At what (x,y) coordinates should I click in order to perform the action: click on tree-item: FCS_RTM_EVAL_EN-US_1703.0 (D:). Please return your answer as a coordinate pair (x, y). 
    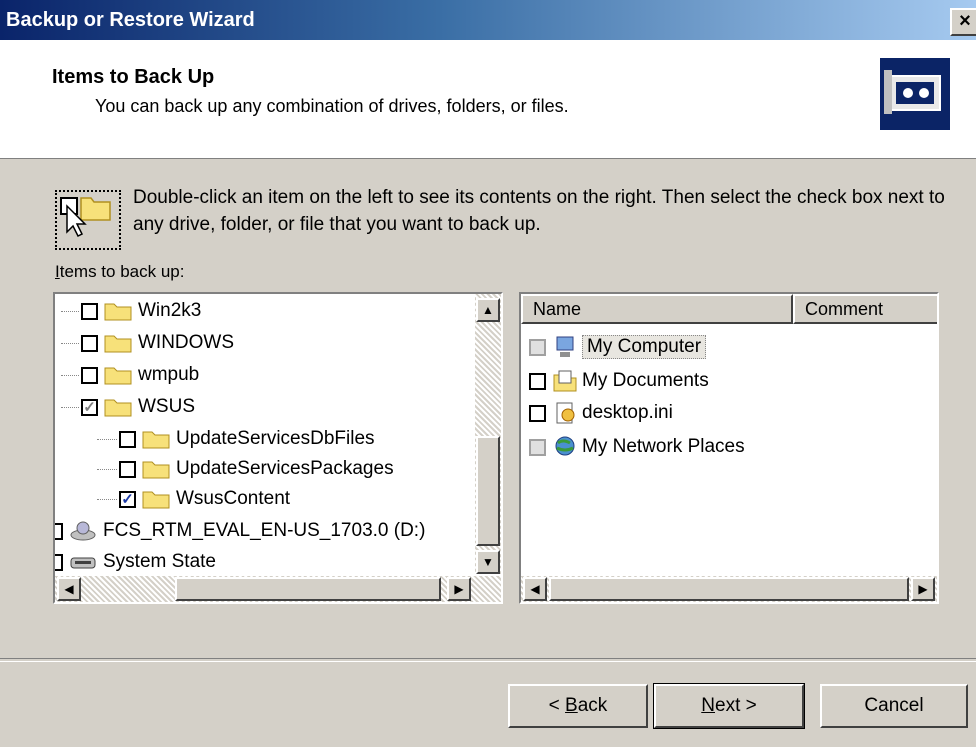
    Looking at the image, I should click on (240, 531).